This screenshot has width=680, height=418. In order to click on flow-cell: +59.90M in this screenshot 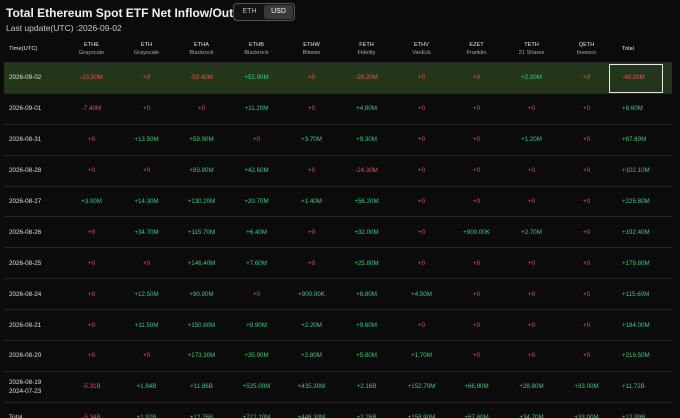, I will do `click(201, 140)`.